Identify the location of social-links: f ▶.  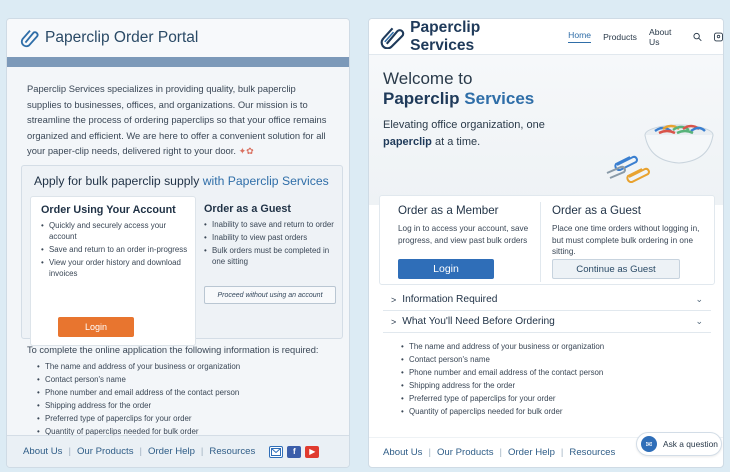
(294, 451).